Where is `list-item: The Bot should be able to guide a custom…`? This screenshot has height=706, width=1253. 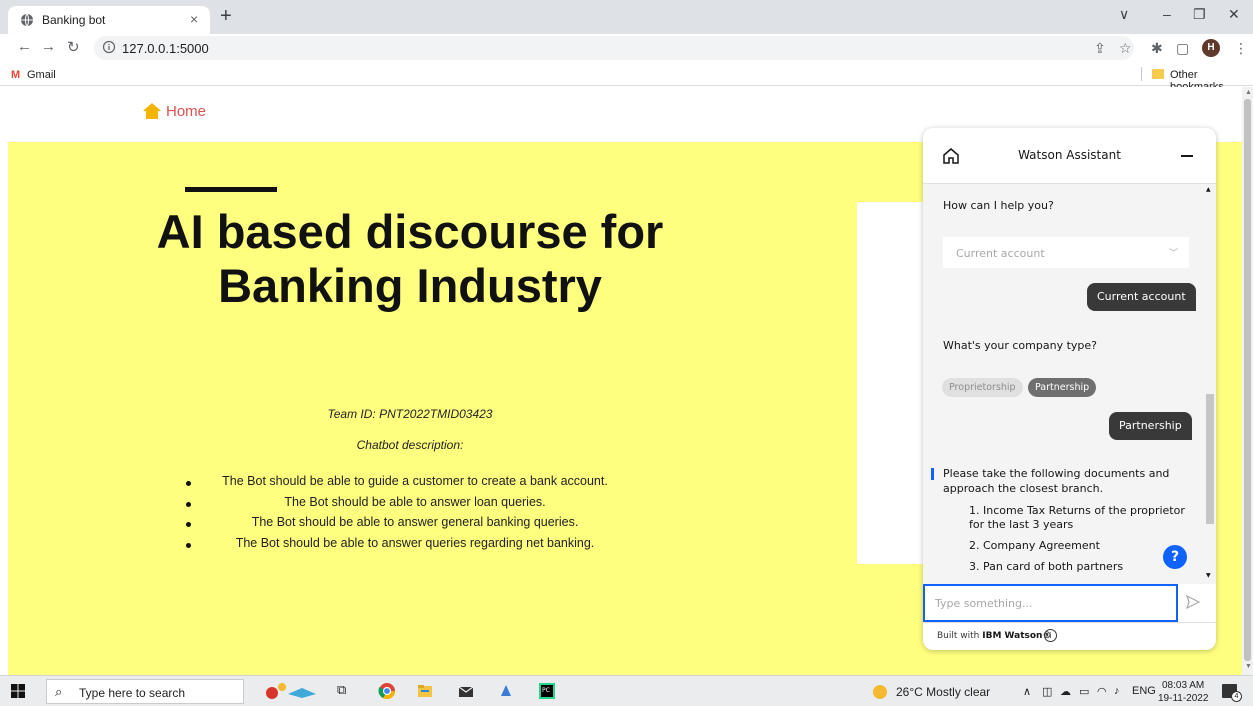 list-item: The Bot should be able to guide a custom… is located at coordinates (415, 484).